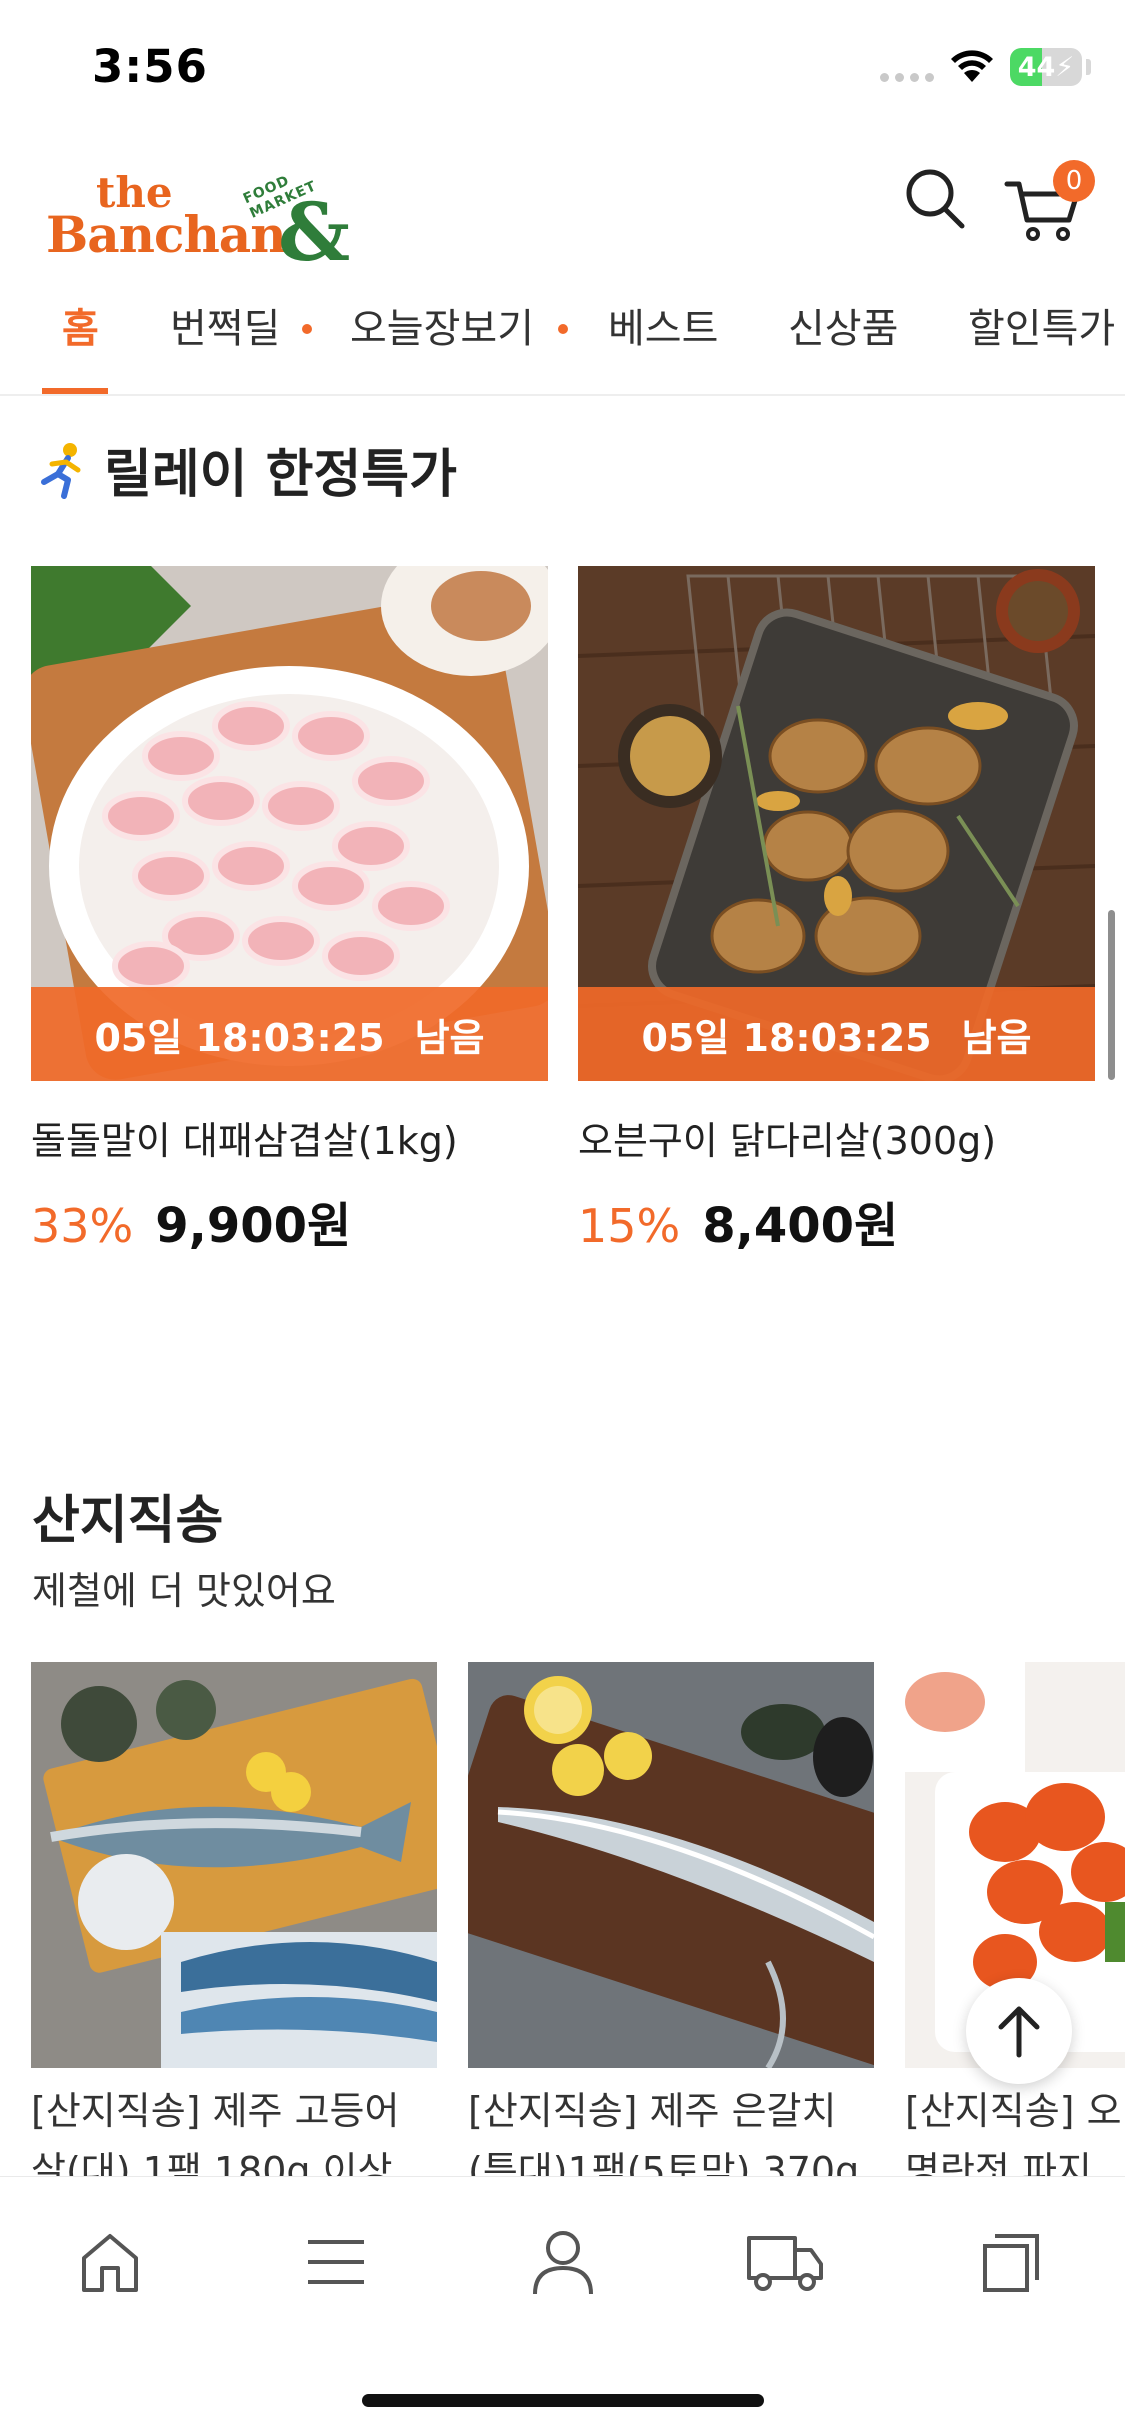  What do you see at coordinates (234, 2113) in the screenshot?
I see `product-name: [산지직송] 제주 고등어` at bounding box center [234, 2113].